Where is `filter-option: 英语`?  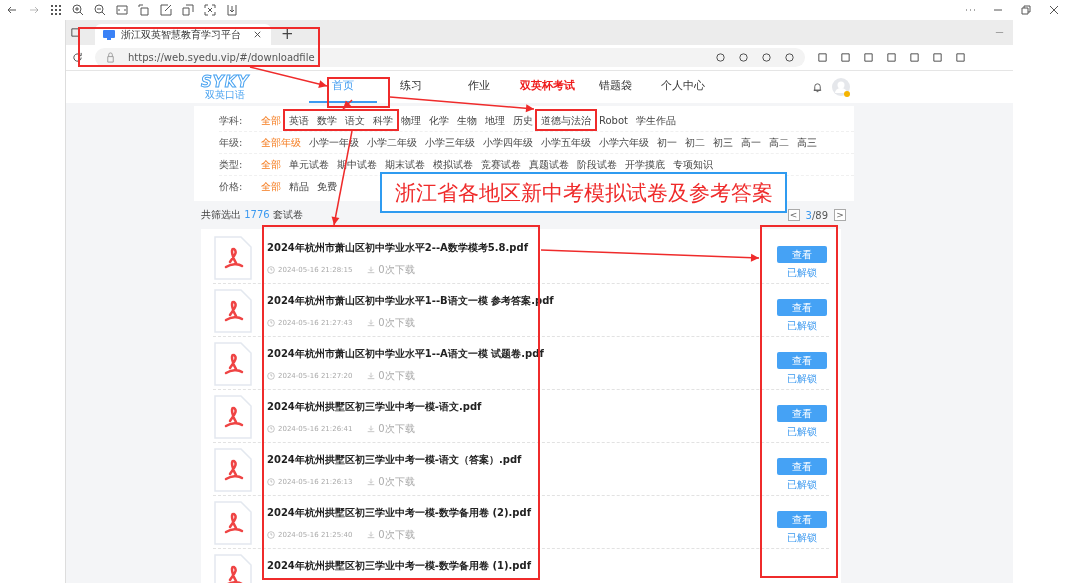
filter-option: 英语 is located at coordinates (299, 120).